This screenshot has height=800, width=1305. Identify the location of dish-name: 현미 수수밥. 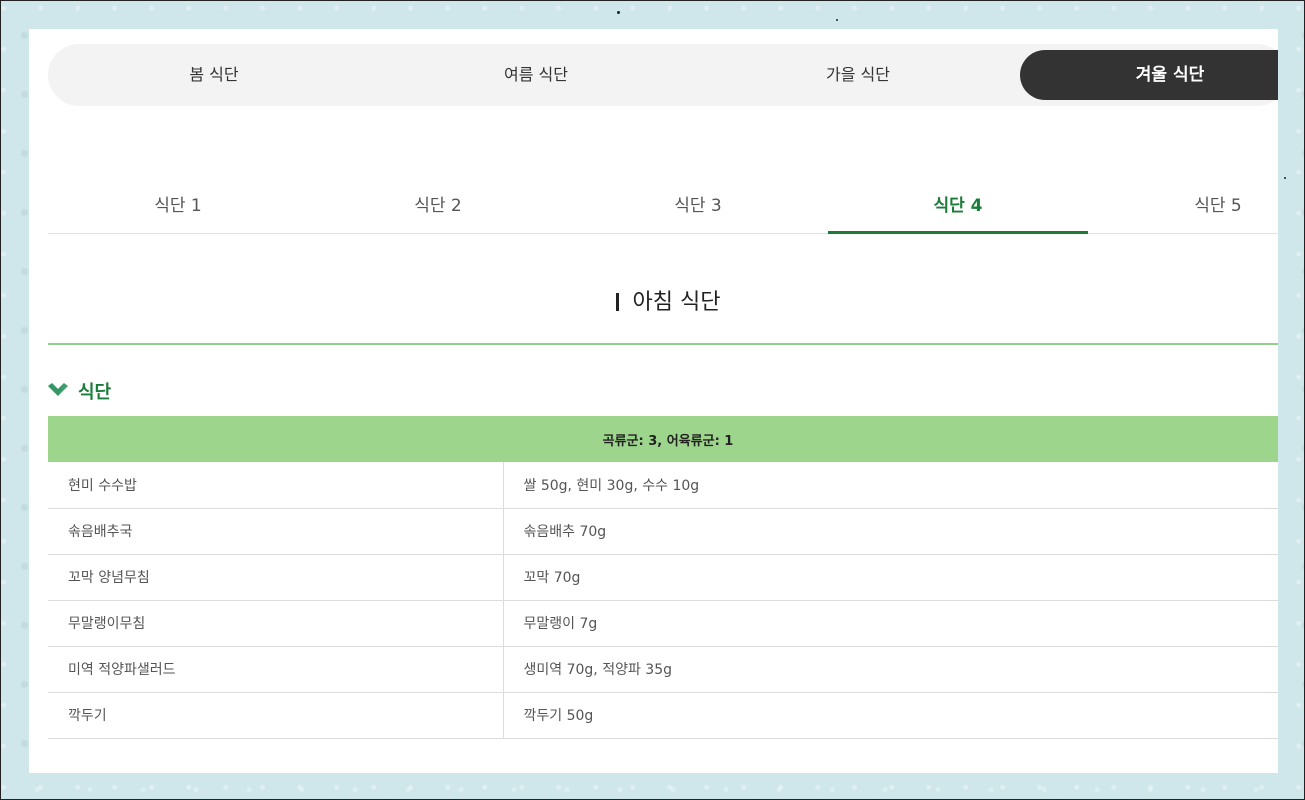
(276, 485).